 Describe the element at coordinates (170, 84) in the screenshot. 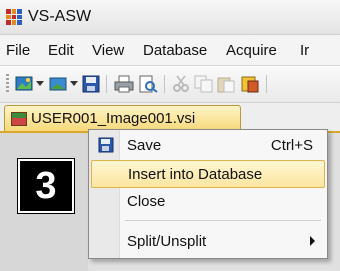

I see `toolbar` at that location.